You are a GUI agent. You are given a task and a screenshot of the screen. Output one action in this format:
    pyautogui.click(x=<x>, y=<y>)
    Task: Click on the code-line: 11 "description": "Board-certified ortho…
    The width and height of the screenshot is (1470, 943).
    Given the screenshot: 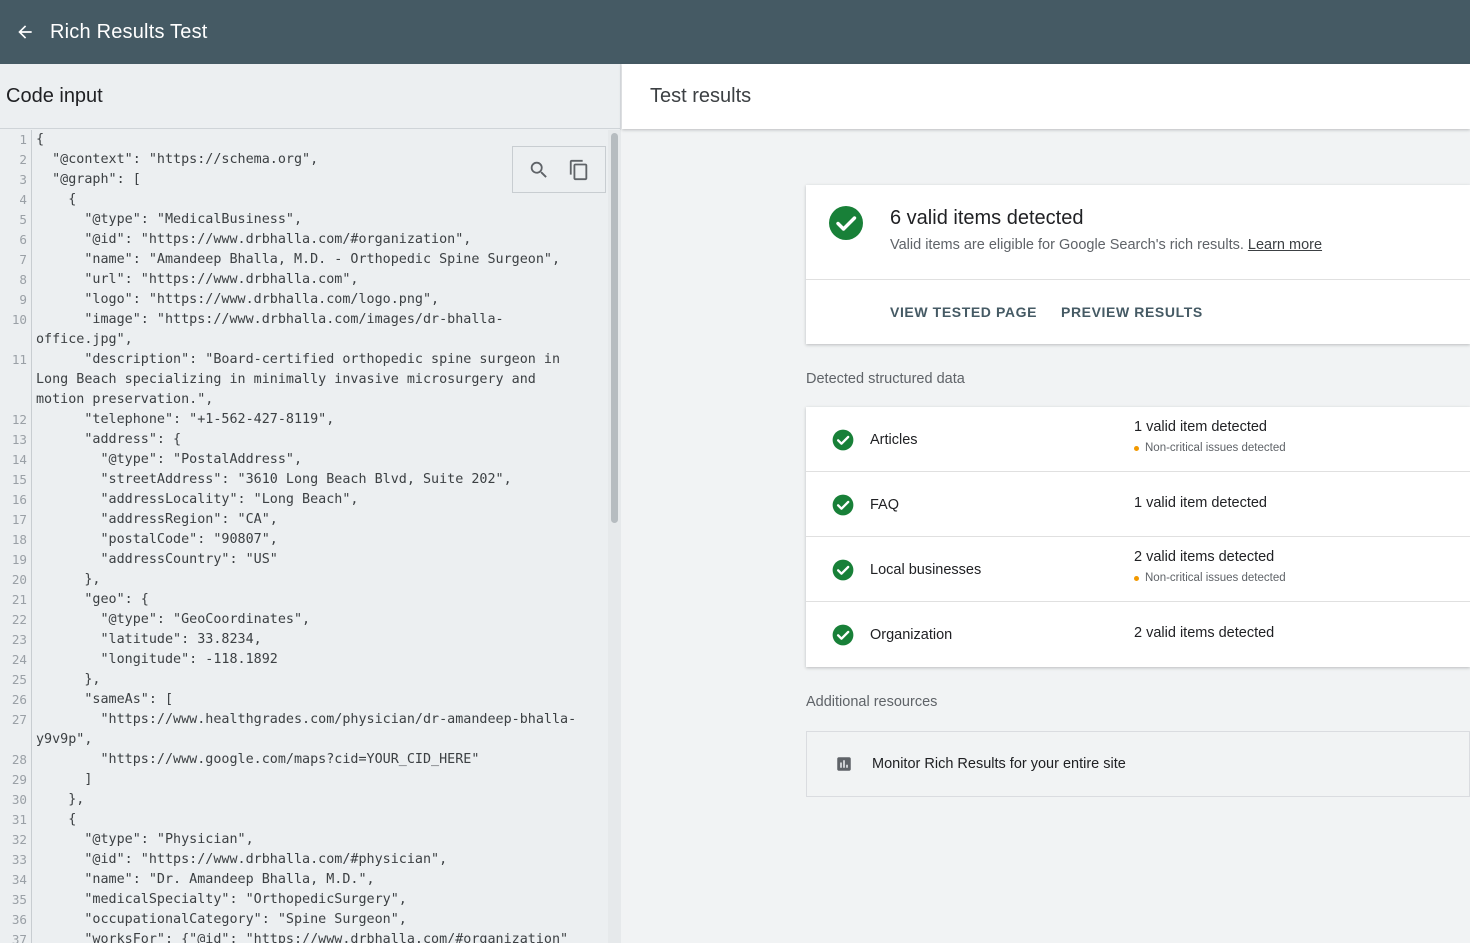 What is the action you would take?
    pyautogui.click(x=304, y=360)
    